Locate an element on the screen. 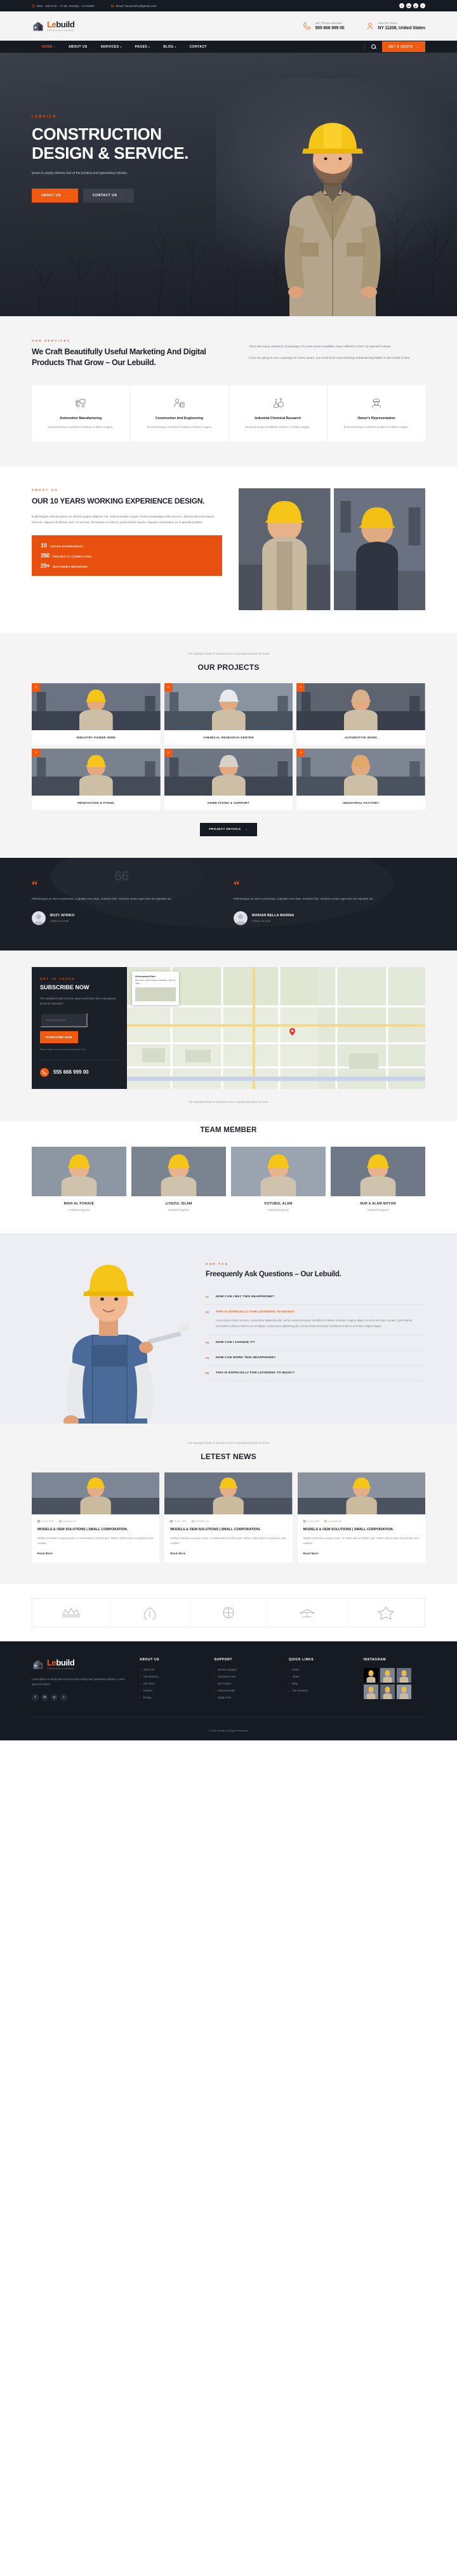 Image resolution: width=457 pixels, height=2576 pixels. team-member-card: NUR A ALAM NOYON Assistant Engineer is located at coordinates (378, 1178).